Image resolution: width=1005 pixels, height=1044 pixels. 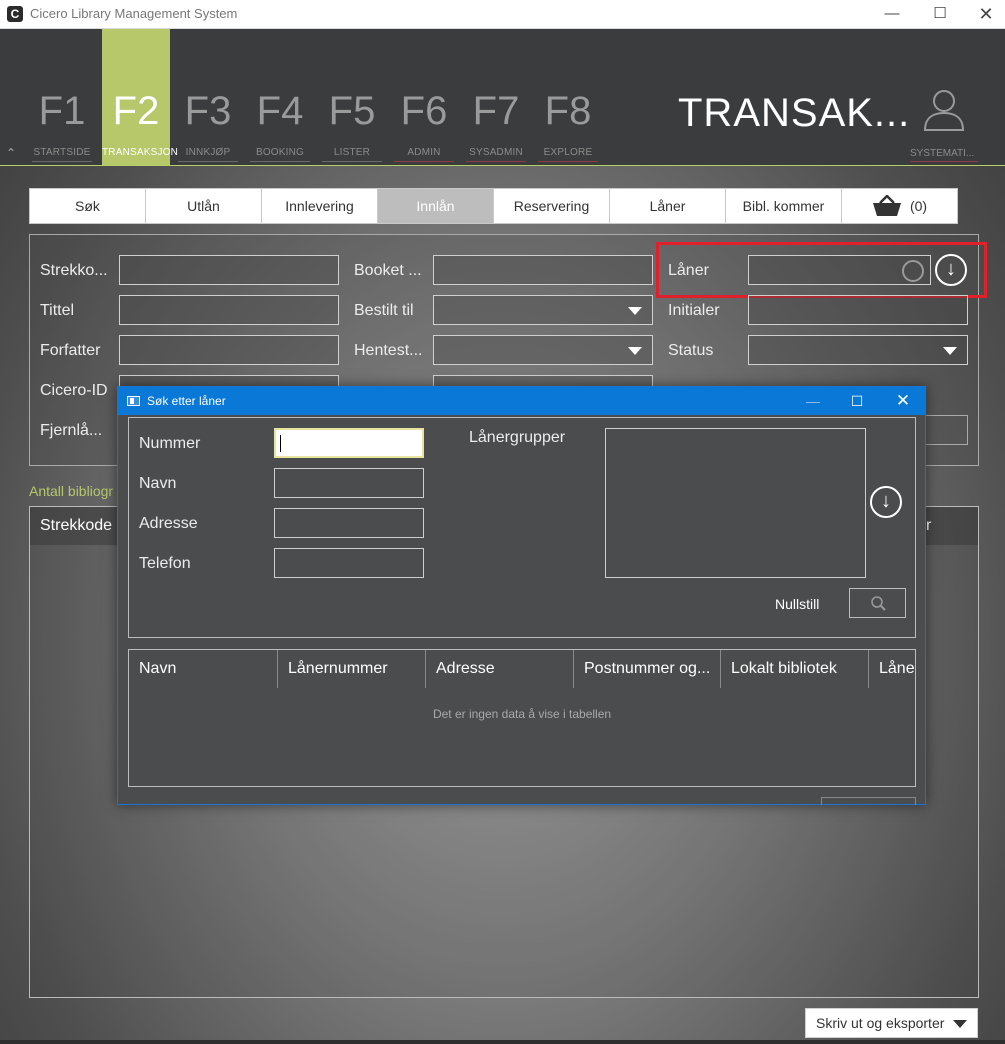 What do you see at coordinates (352, 669) in the screenshot?
I see `col-lanernummer: Lånernummer` at bounding box center [352, 669].